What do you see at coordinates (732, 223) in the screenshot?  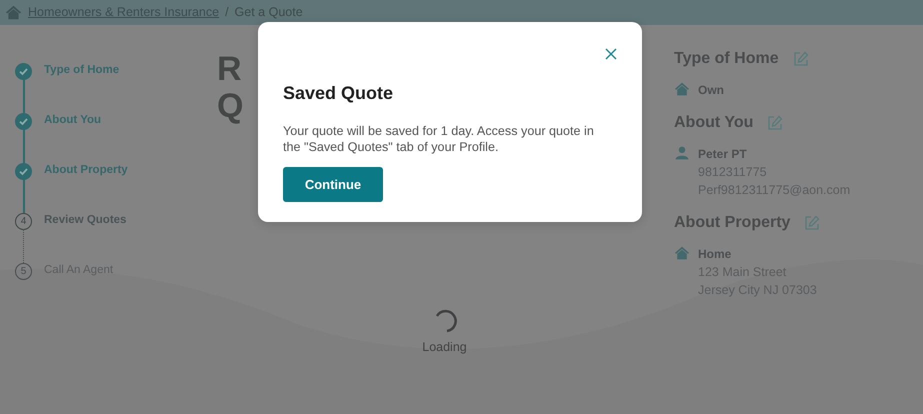 I see `section-title: About Property` at bounding box center [732, 223].